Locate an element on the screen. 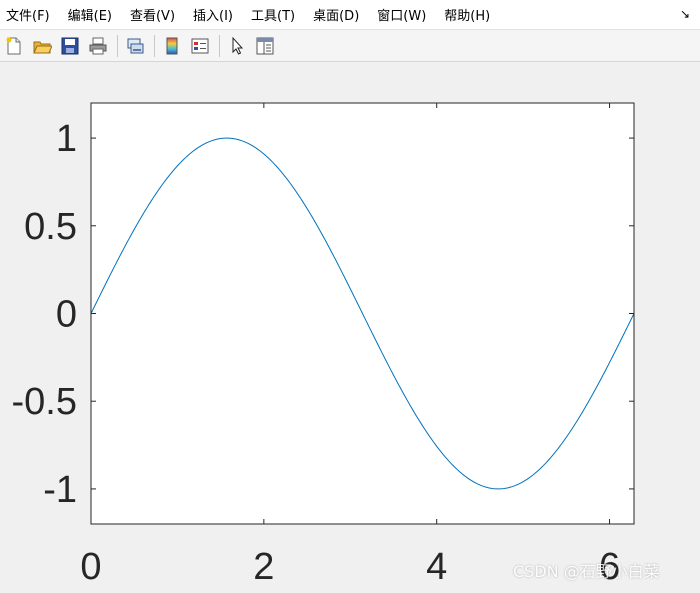 This screenshot has width=700, height=593. link-plot-icon is located at coordinates (135, 45).